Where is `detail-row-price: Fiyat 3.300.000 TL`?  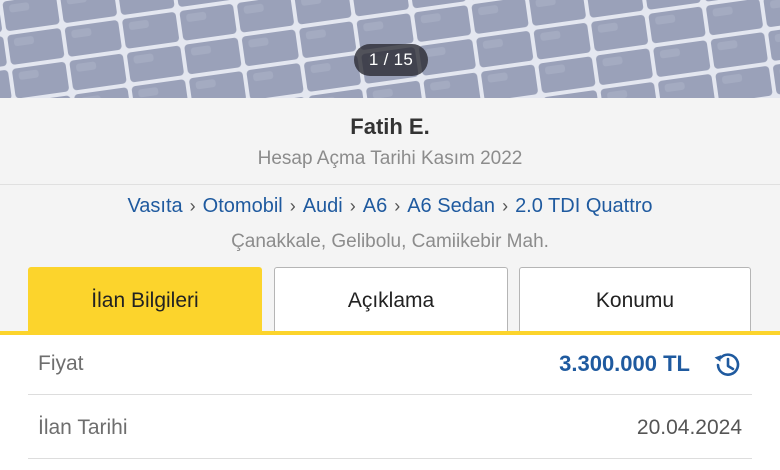
detail-row-price: Fiyat 3.300.000 TL is located at coordinates (390, 365).